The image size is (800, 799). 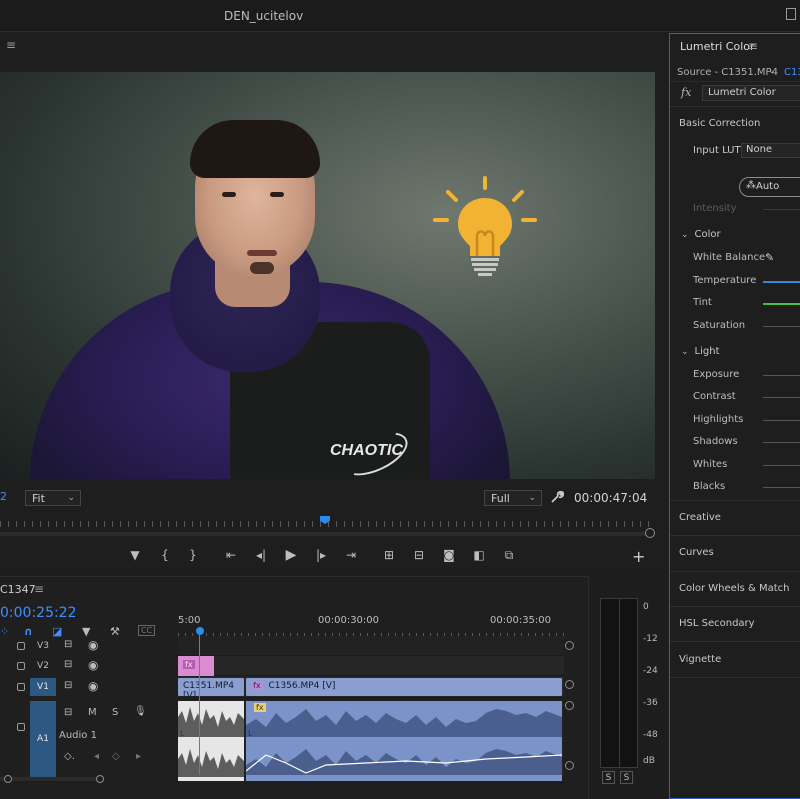 What do you see at coordinates (751, 93) in the screenshot?
I see `effect-select: Lumetri Color` at bounding box center [751, 93].